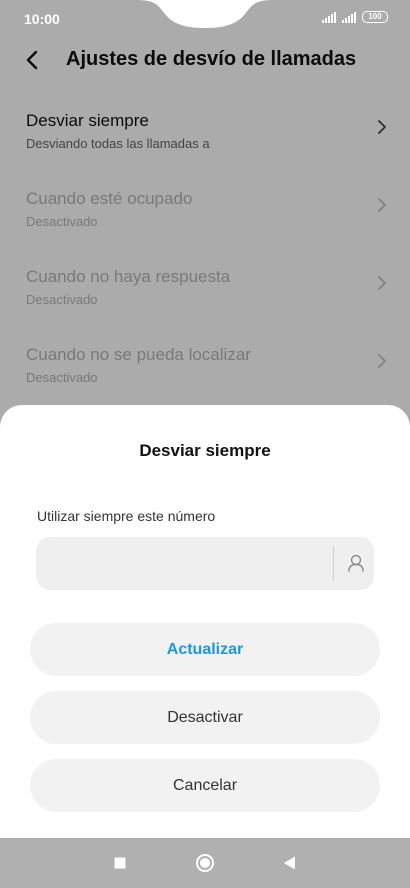 Image resolution: width=410 pixels, height=888 pixels. I want to click on battery-icon: 100, so click(375, 17).